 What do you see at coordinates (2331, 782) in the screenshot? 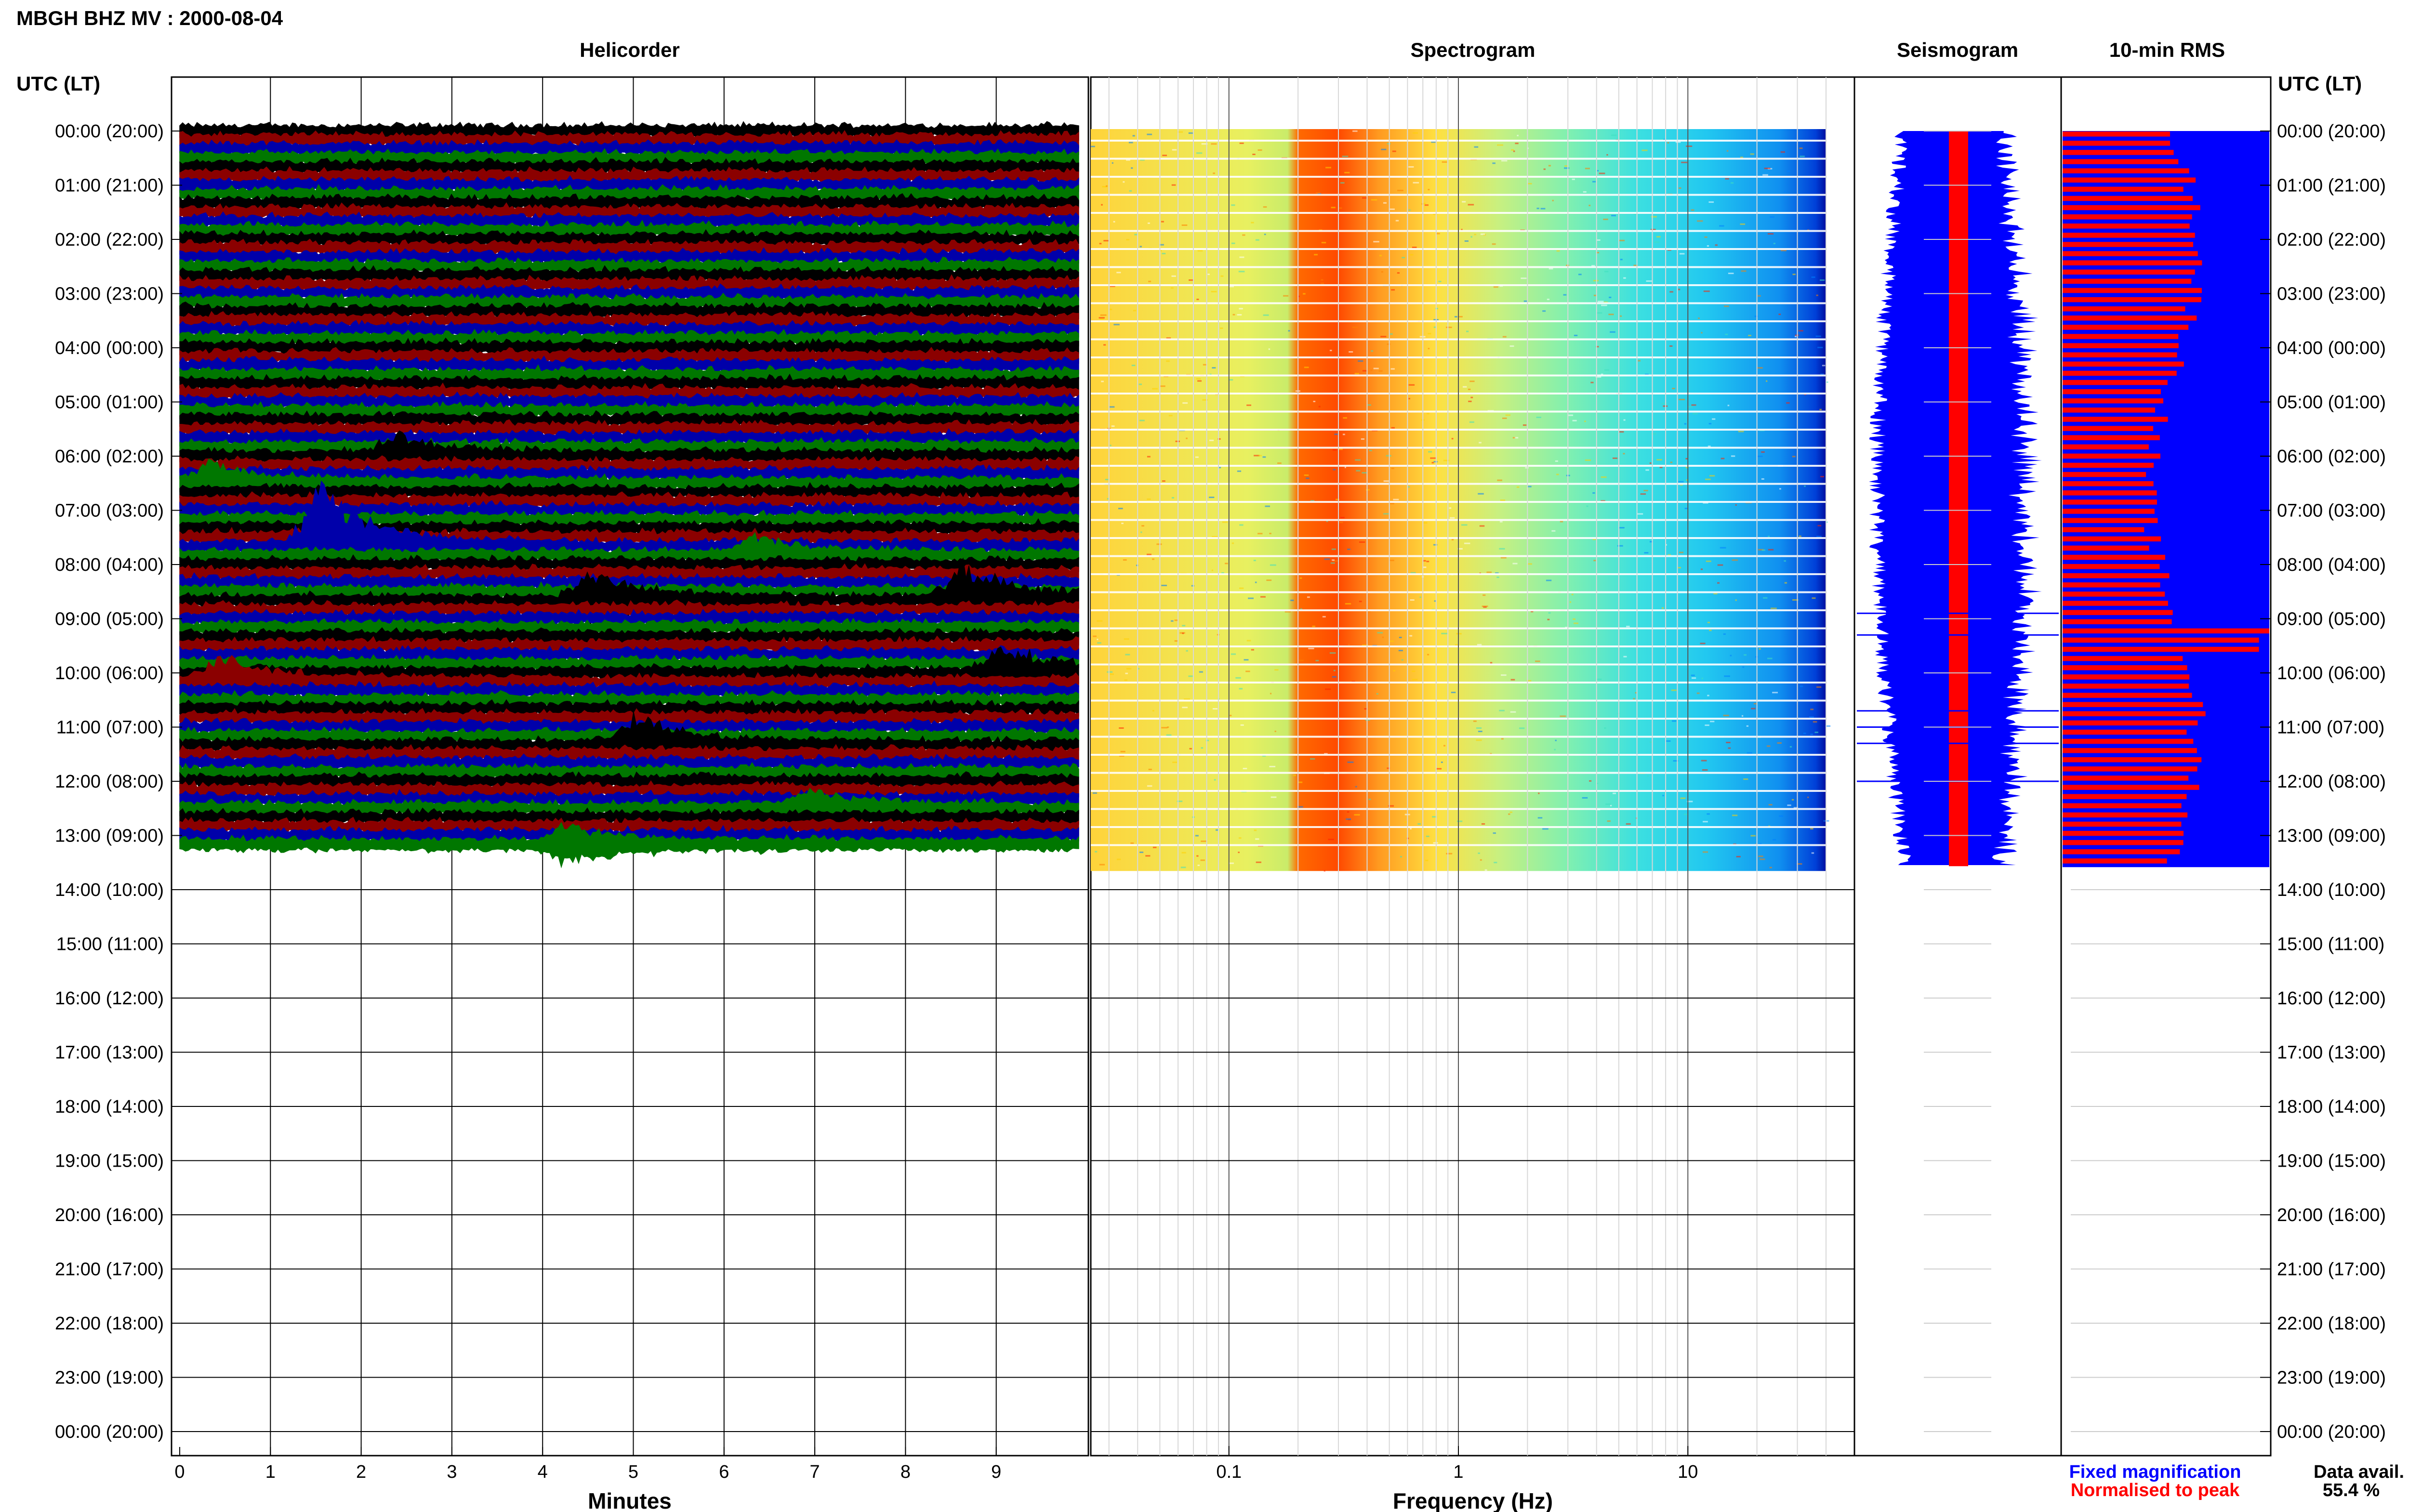
I see `time-label-right: 12:00 (08:00)` at bounding box center [2331, 782].